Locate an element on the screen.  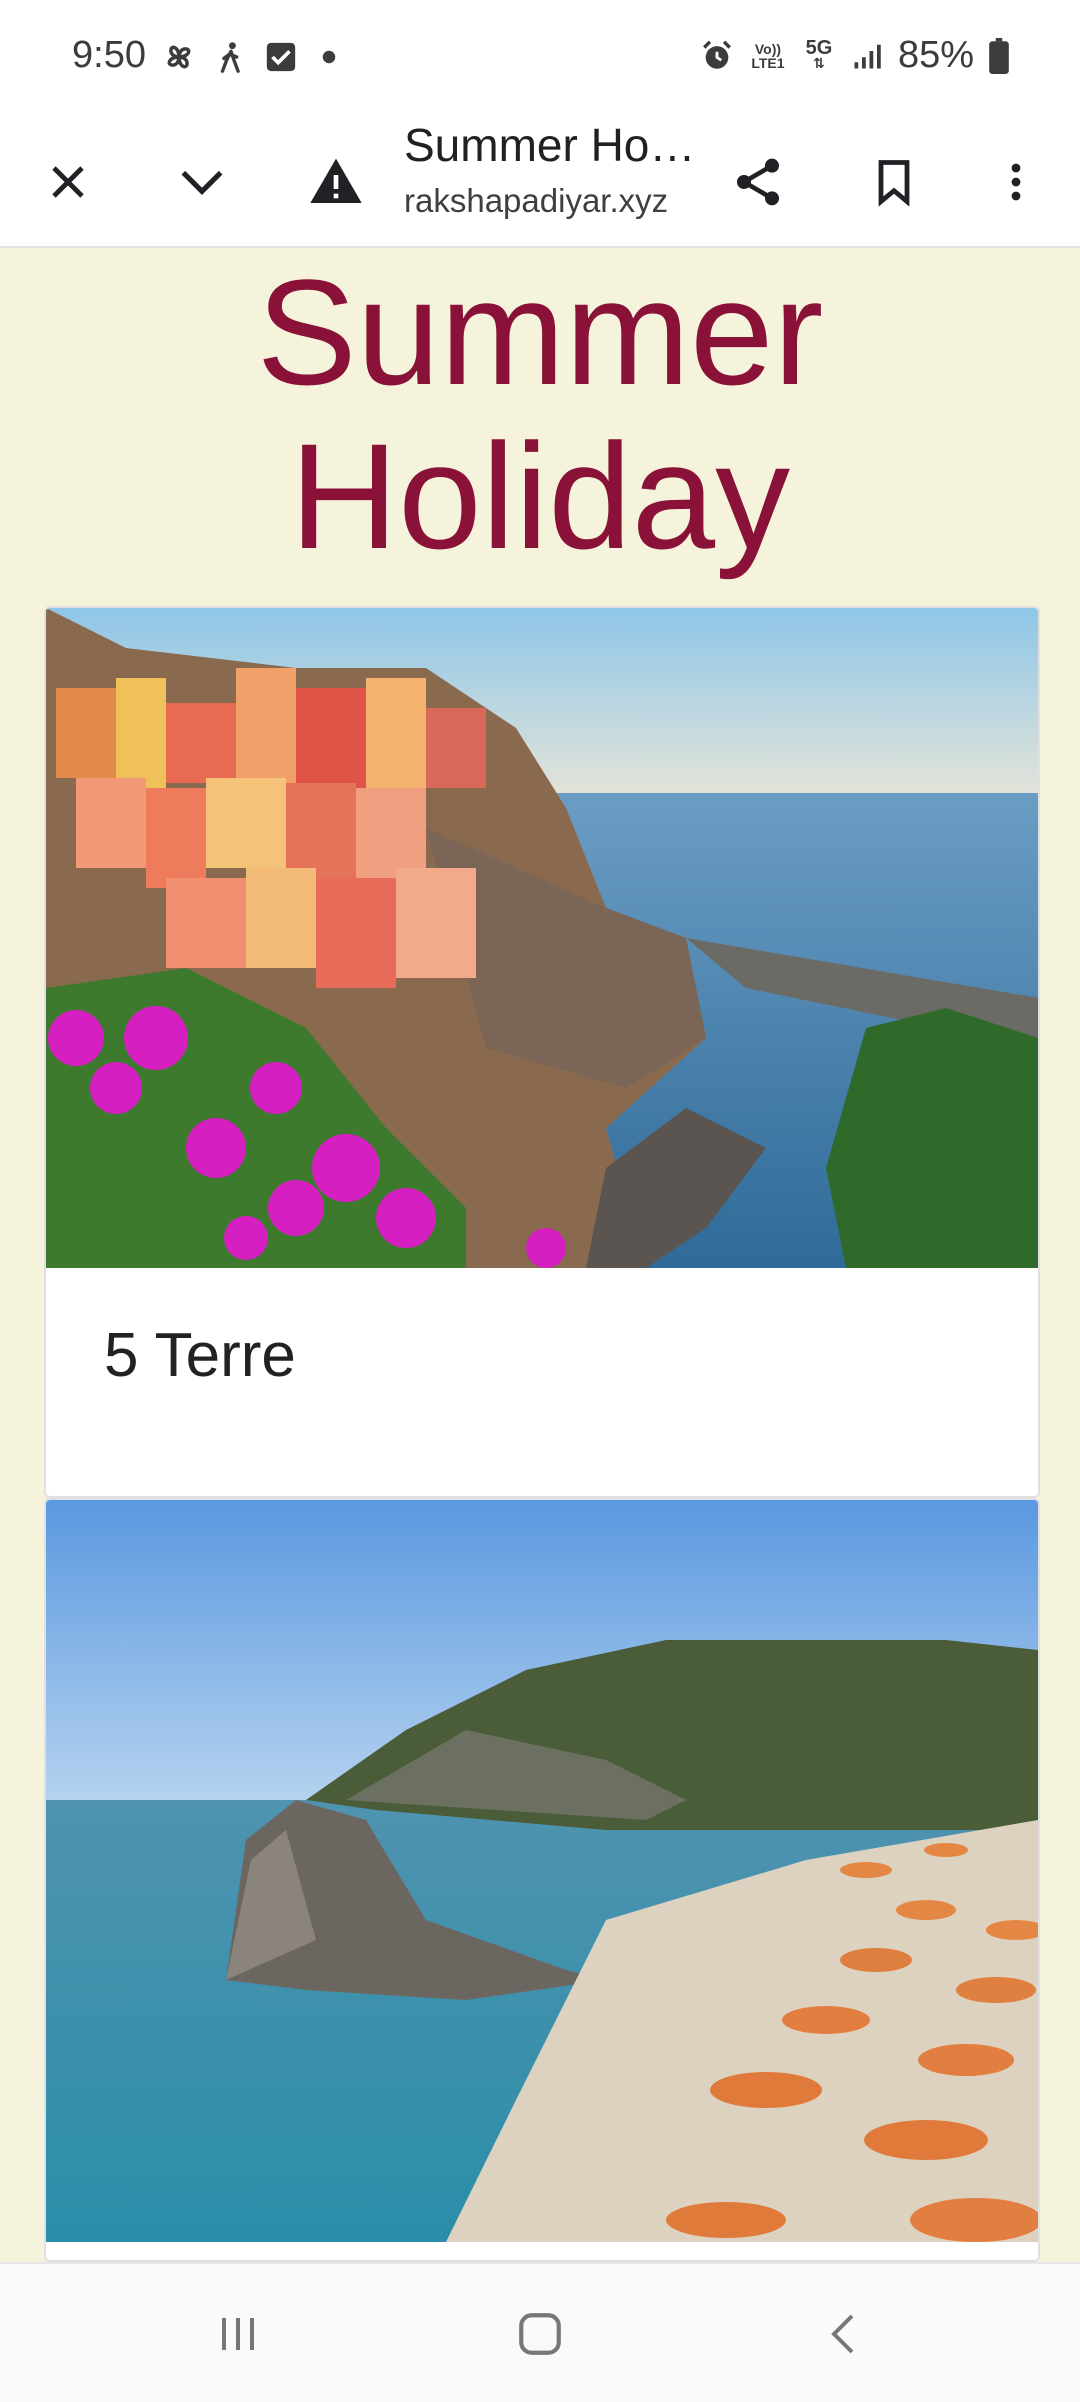
status-time: 9:50 is located at coordinates (109, 55).